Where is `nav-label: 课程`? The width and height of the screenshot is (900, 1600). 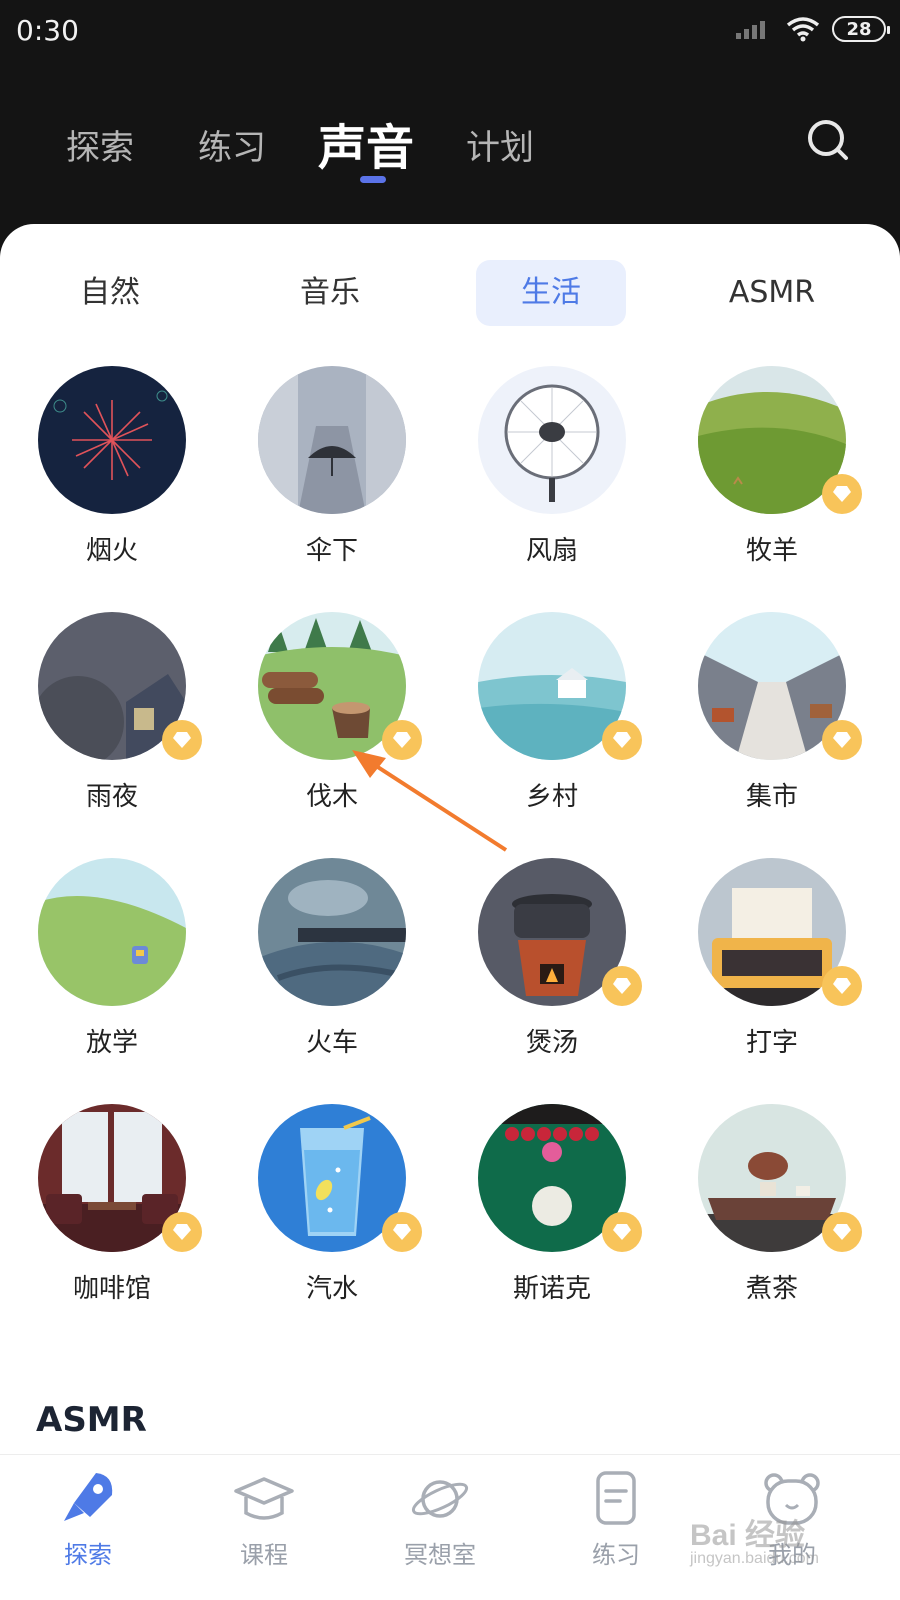 nav-label: 课程 is located at coordinates (264, 1555).